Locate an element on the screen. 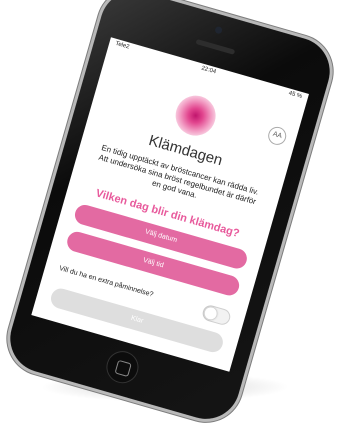 The height and width of the screenshot is (427, 340). home-button is located at coordinates (122, 367).